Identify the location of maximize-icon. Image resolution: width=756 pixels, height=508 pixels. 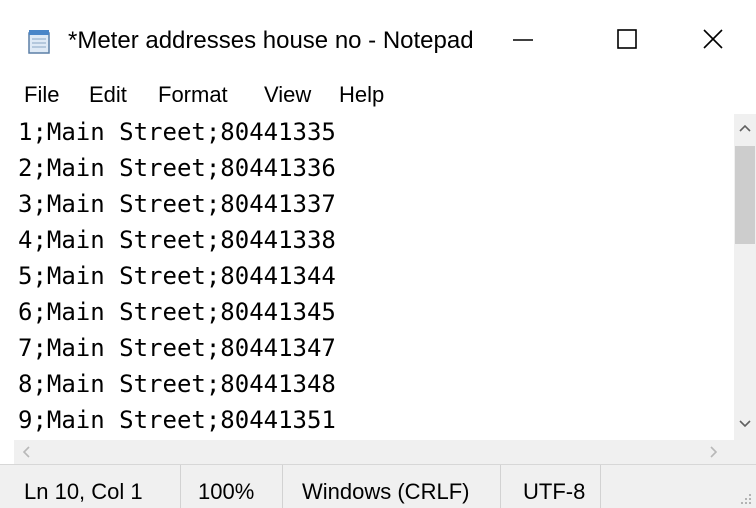
(627, 39).